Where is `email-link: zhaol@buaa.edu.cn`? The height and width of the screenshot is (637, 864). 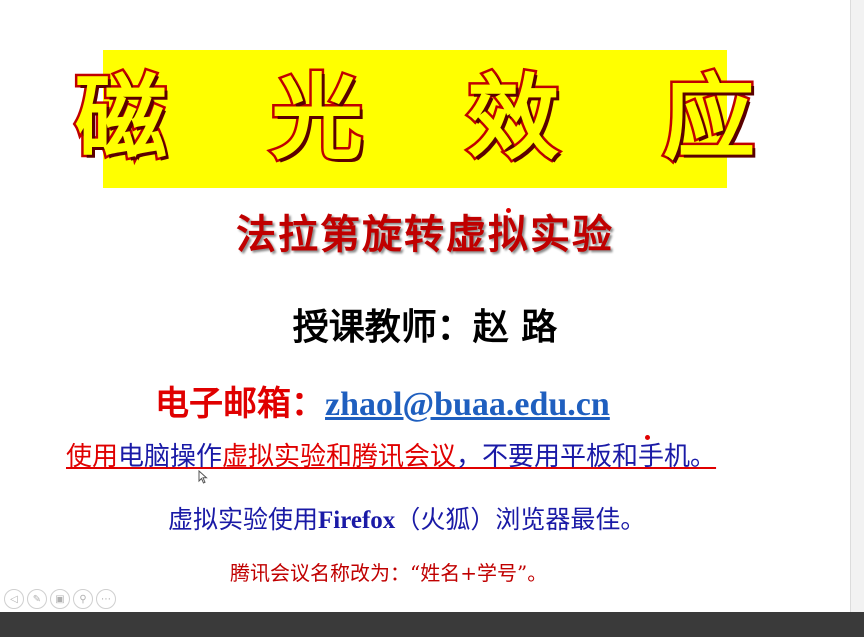
email-link: zhaol@buaa.edu.cn is located at coordinates (467, 404).